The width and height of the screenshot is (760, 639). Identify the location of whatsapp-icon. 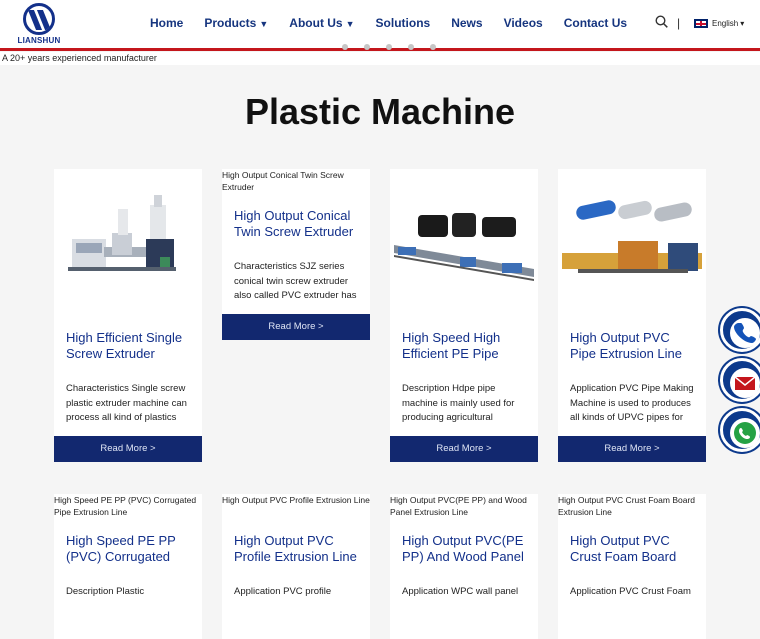
(745, 433).